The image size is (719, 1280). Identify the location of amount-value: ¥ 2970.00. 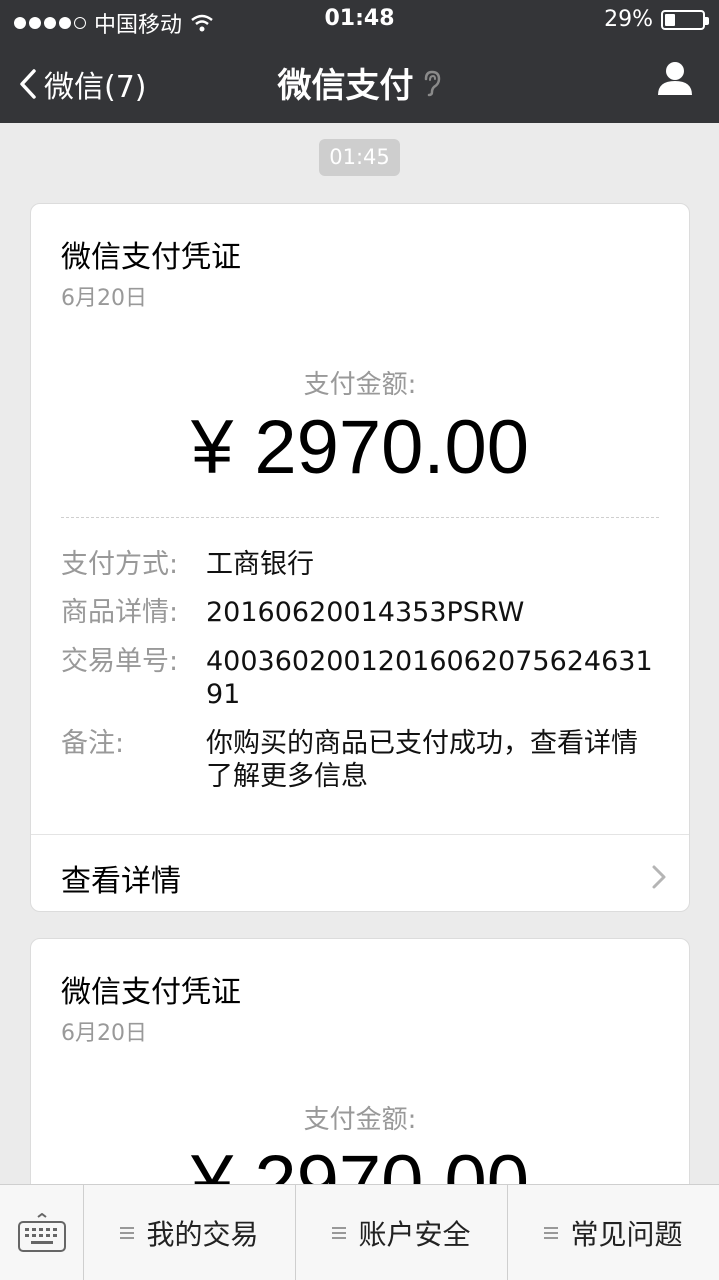
(360, 447).